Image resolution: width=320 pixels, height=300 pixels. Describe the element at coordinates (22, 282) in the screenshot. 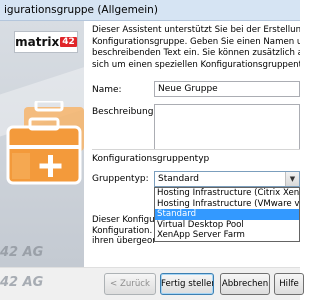

I see `footer-company: 42 AG` at that location.